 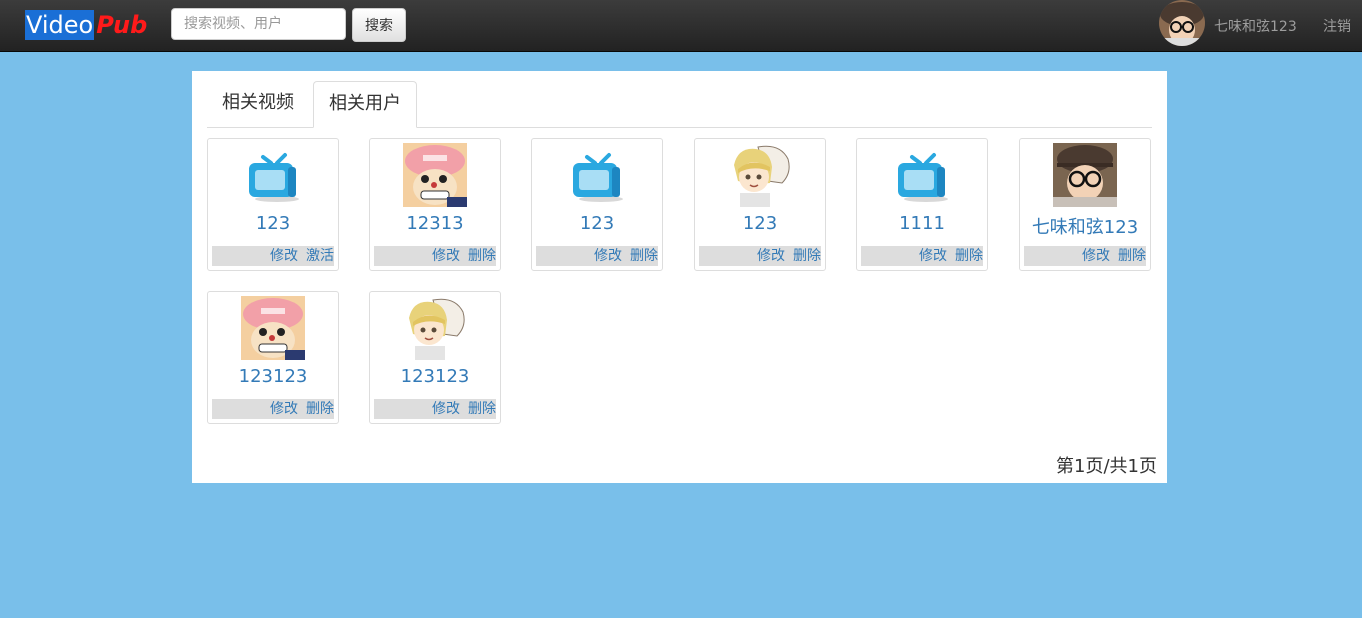 What do you see at coordinates (681, 26) in the screenshot?
I see `top-navbar: Video Pub 搜索 七味和弦123 注销` at bounding box center [681, 26].